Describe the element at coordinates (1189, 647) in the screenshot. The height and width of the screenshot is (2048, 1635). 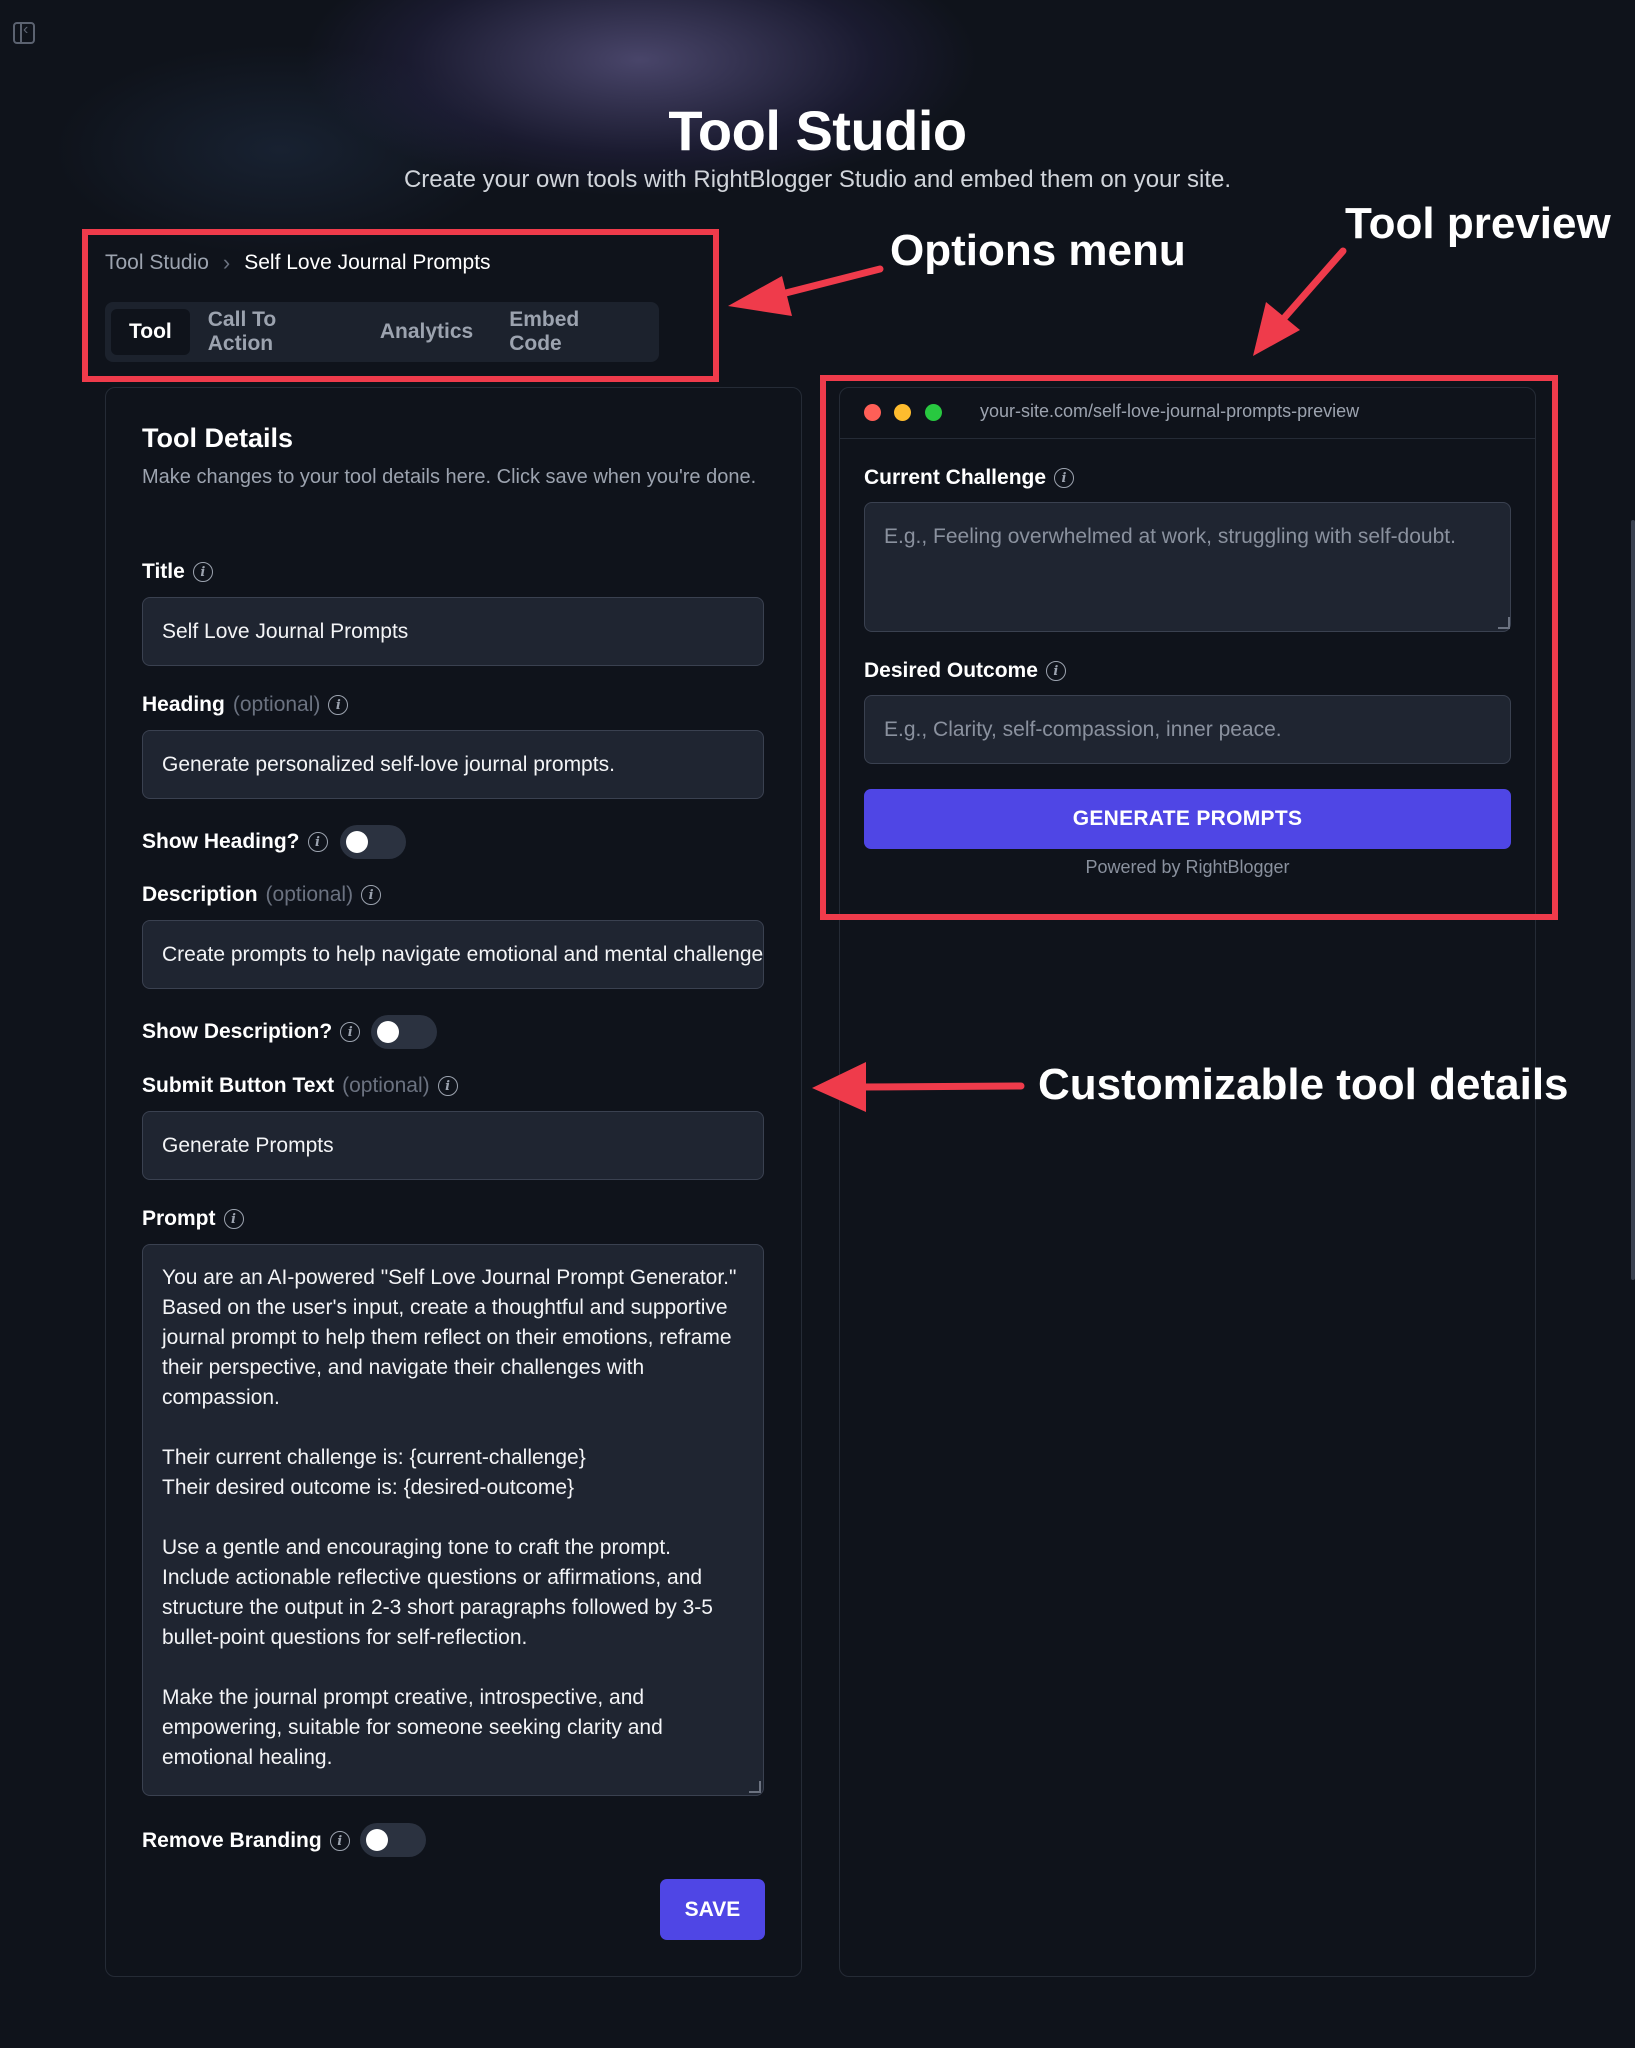
I see `tool-preview-highlight` at that location.